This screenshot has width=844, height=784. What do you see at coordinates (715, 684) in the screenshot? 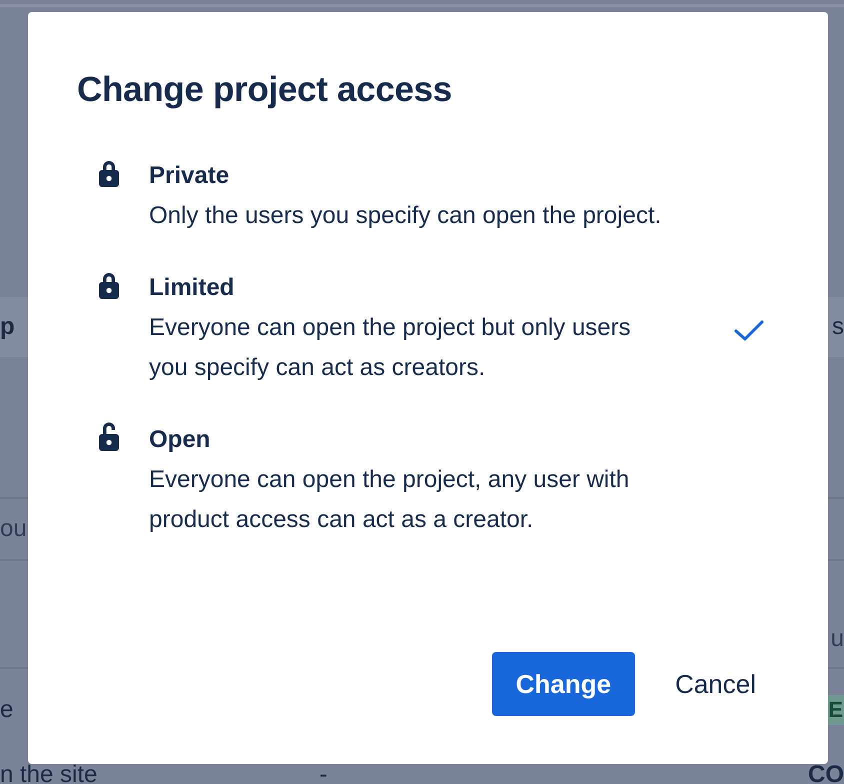
I see `cancel-button: Cancel` at bounding box center [715, 684].